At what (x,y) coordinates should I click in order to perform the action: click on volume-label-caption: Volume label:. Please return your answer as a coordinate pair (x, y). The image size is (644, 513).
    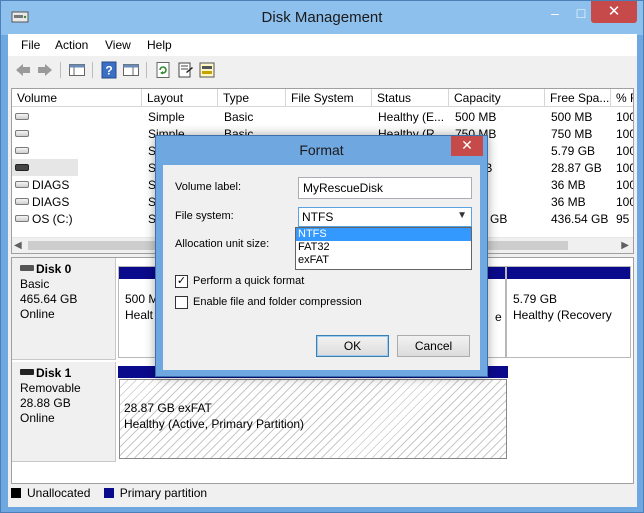
    Looking at the image, I should click on (208, 187).